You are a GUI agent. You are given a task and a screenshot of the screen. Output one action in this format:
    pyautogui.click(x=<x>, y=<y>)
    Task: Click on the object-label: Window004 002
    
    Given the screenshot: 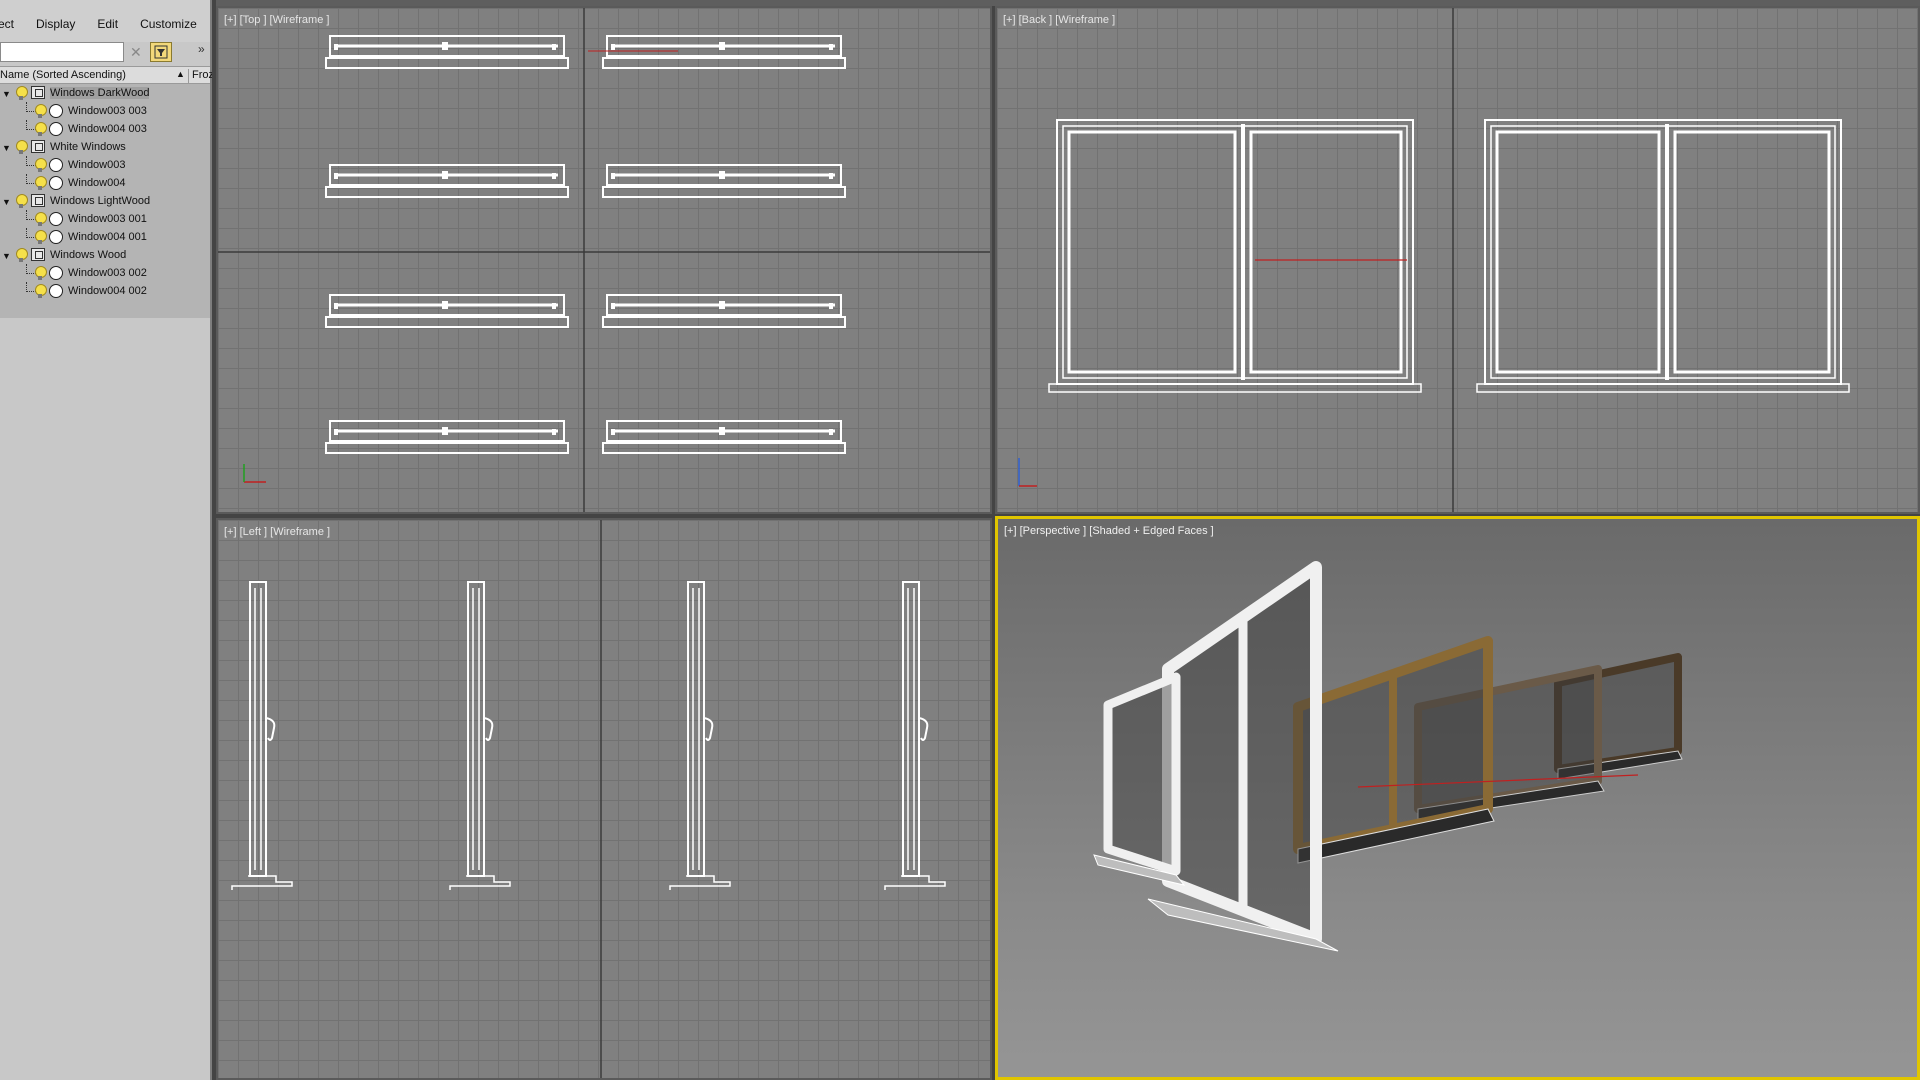 What is the action you would take?
    pyautogui.click(x=107, y=291)
    